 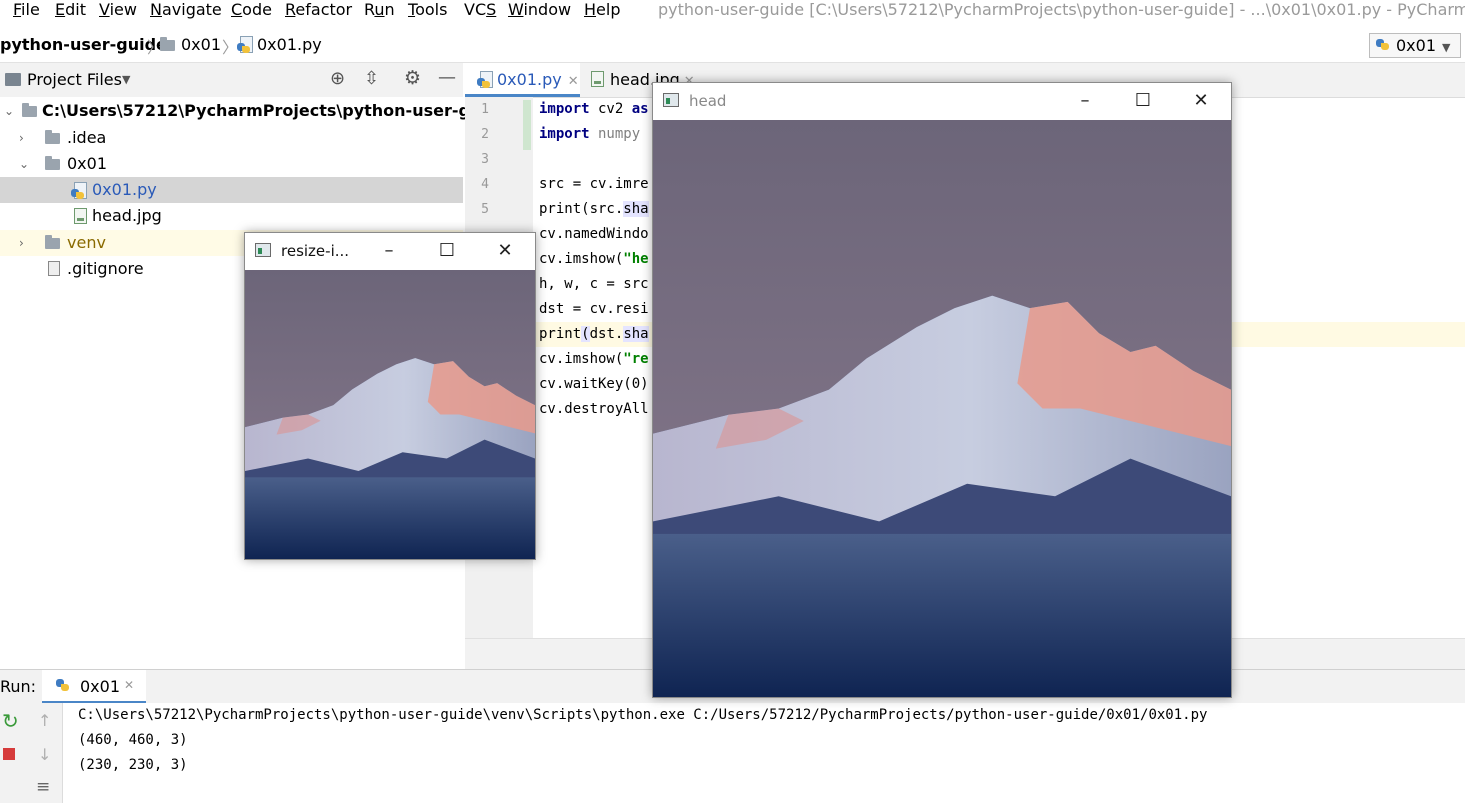 What do you see at coordinates (594, 259) in the screenshot?
I see `code-line: cv.imshow("he` at bounding box center [594, 259].